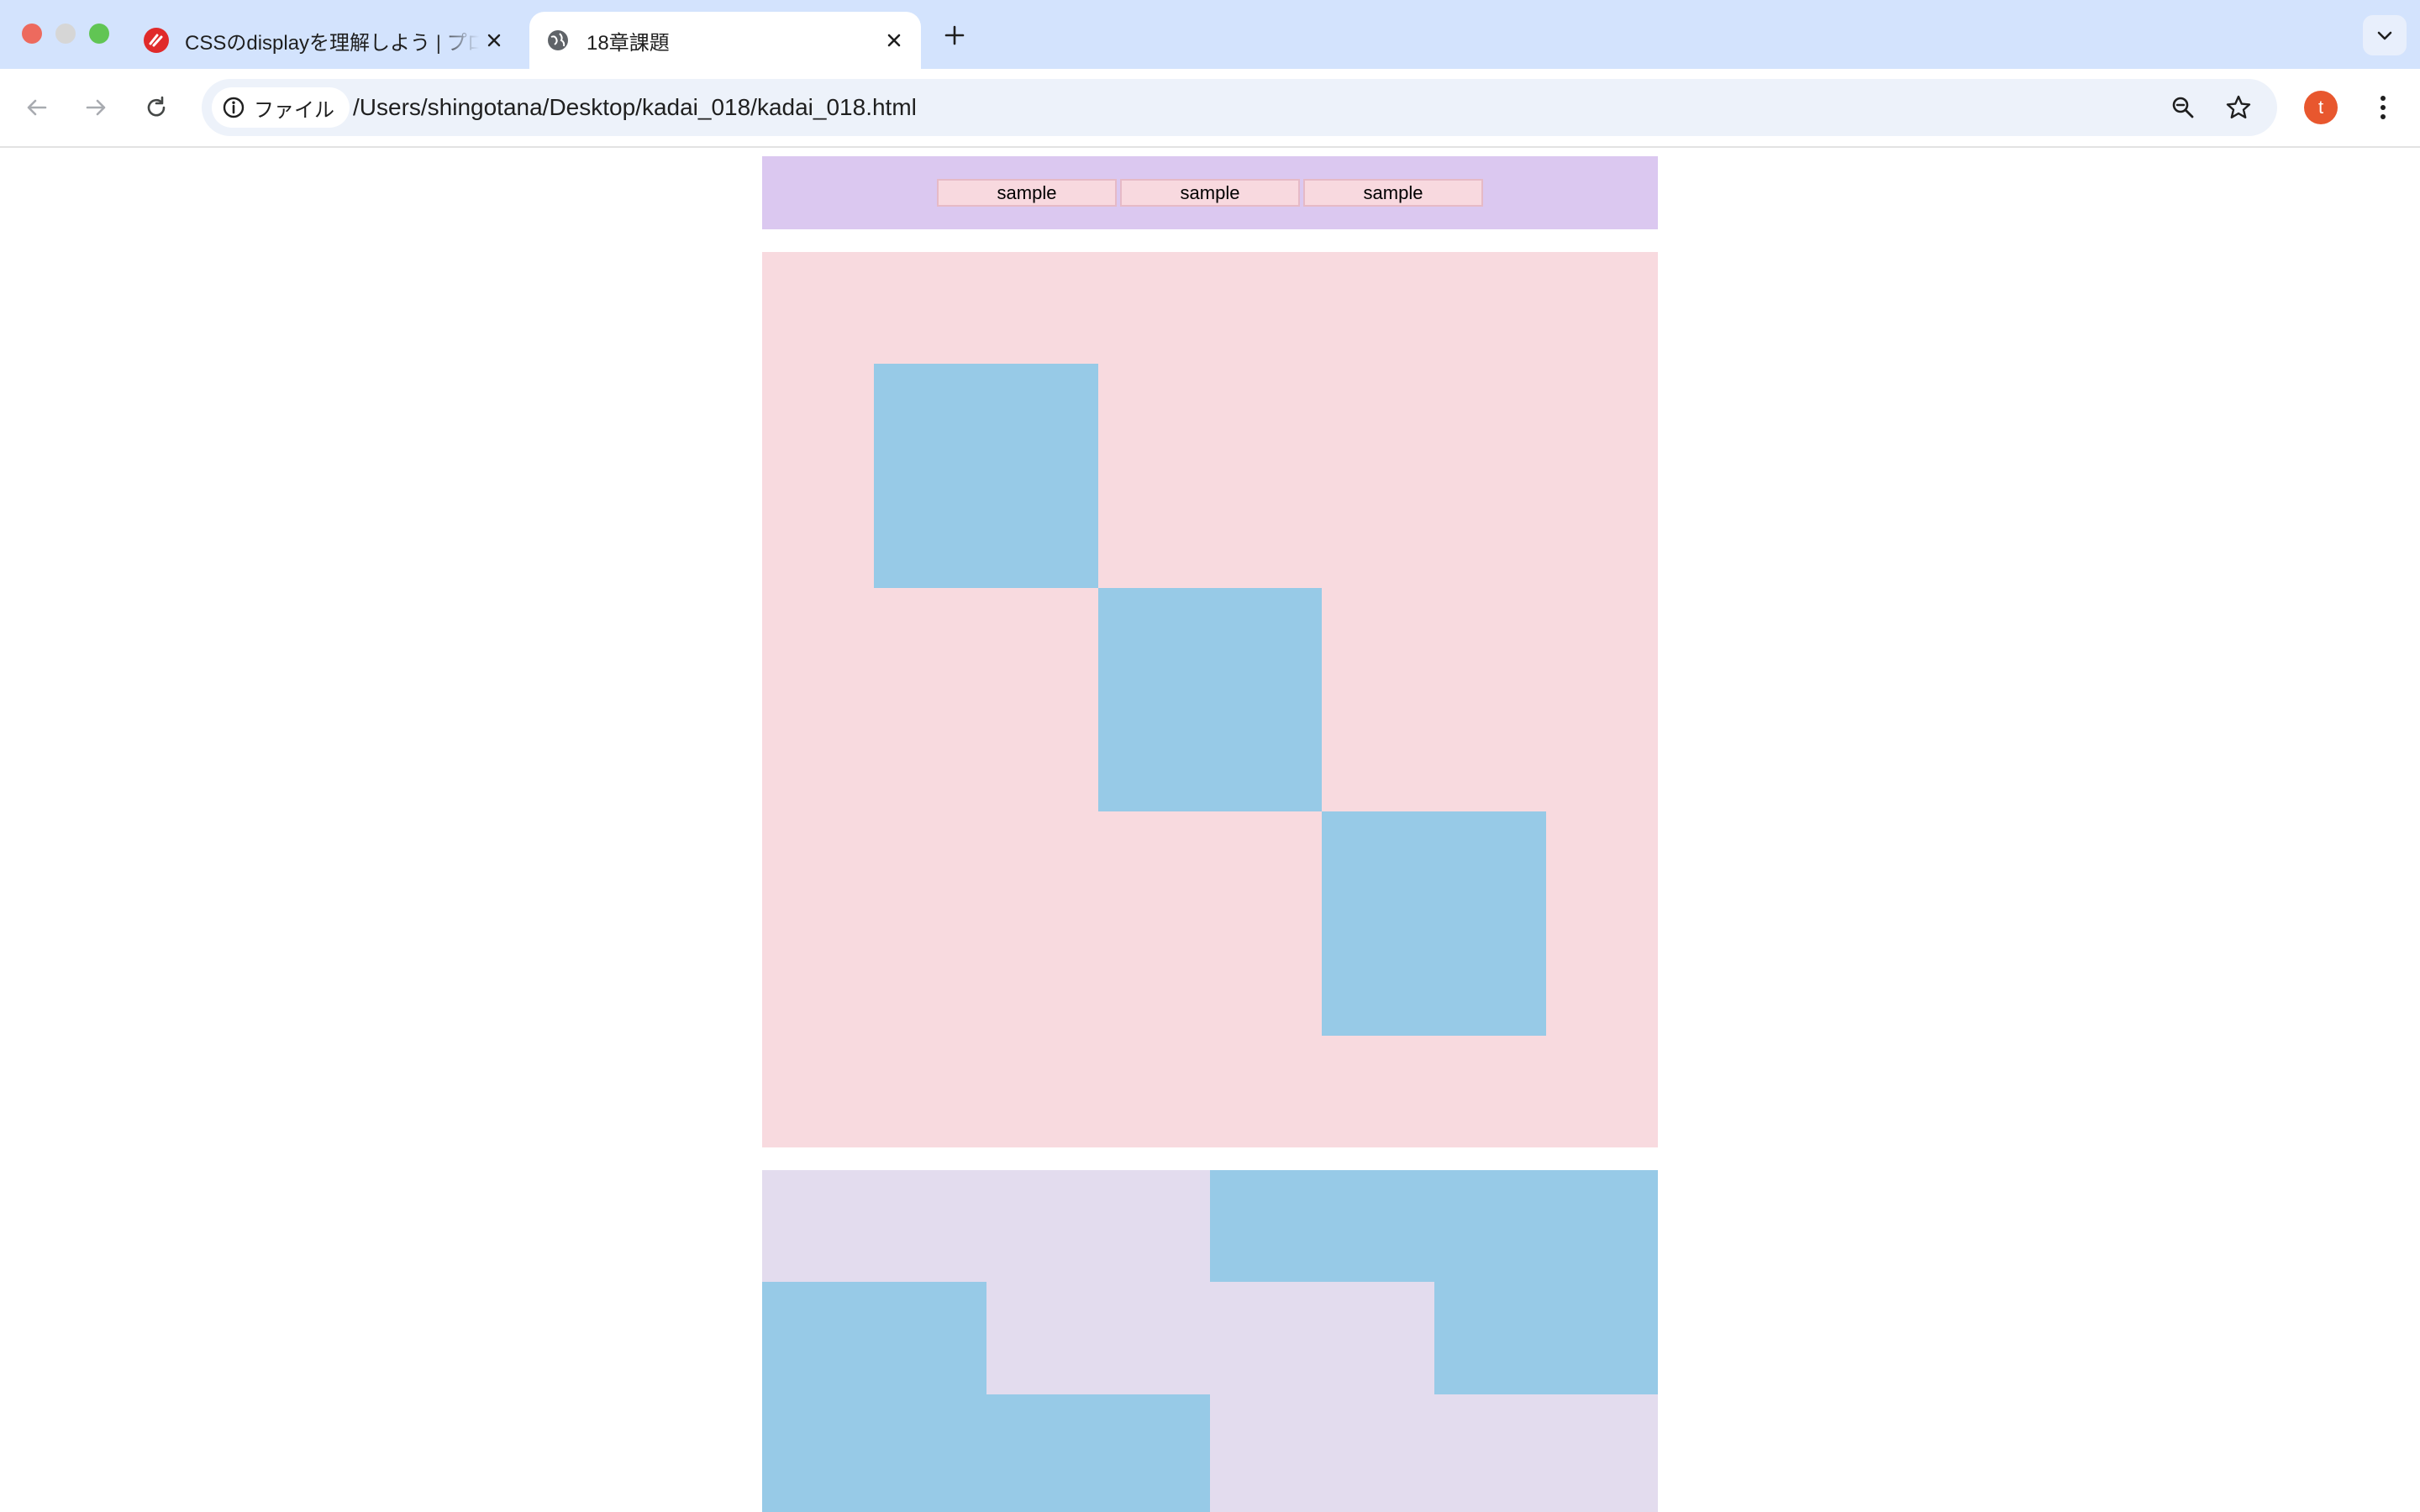 The image size is (2420, 1512). Describe the element at coordinates (1210, 34) in the screenshot. I see `tab-strip: CSSのdisplayを理解しよう | プロ 18章課題` at that location.